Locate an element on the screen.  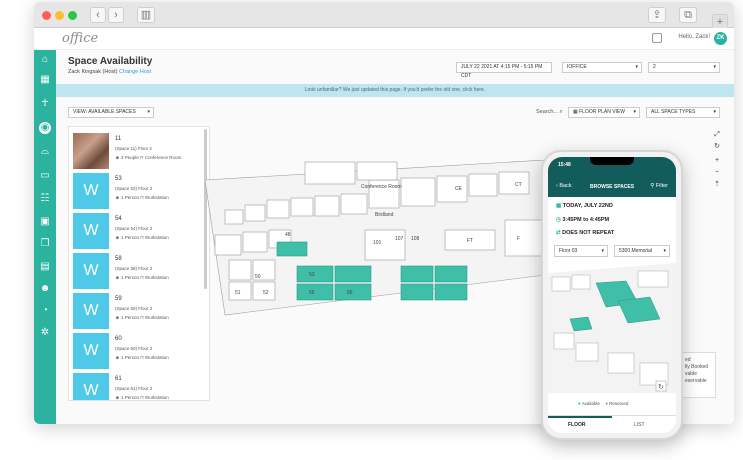
building-select: IOFFICE ▾ is located at coordinates (602, 67).